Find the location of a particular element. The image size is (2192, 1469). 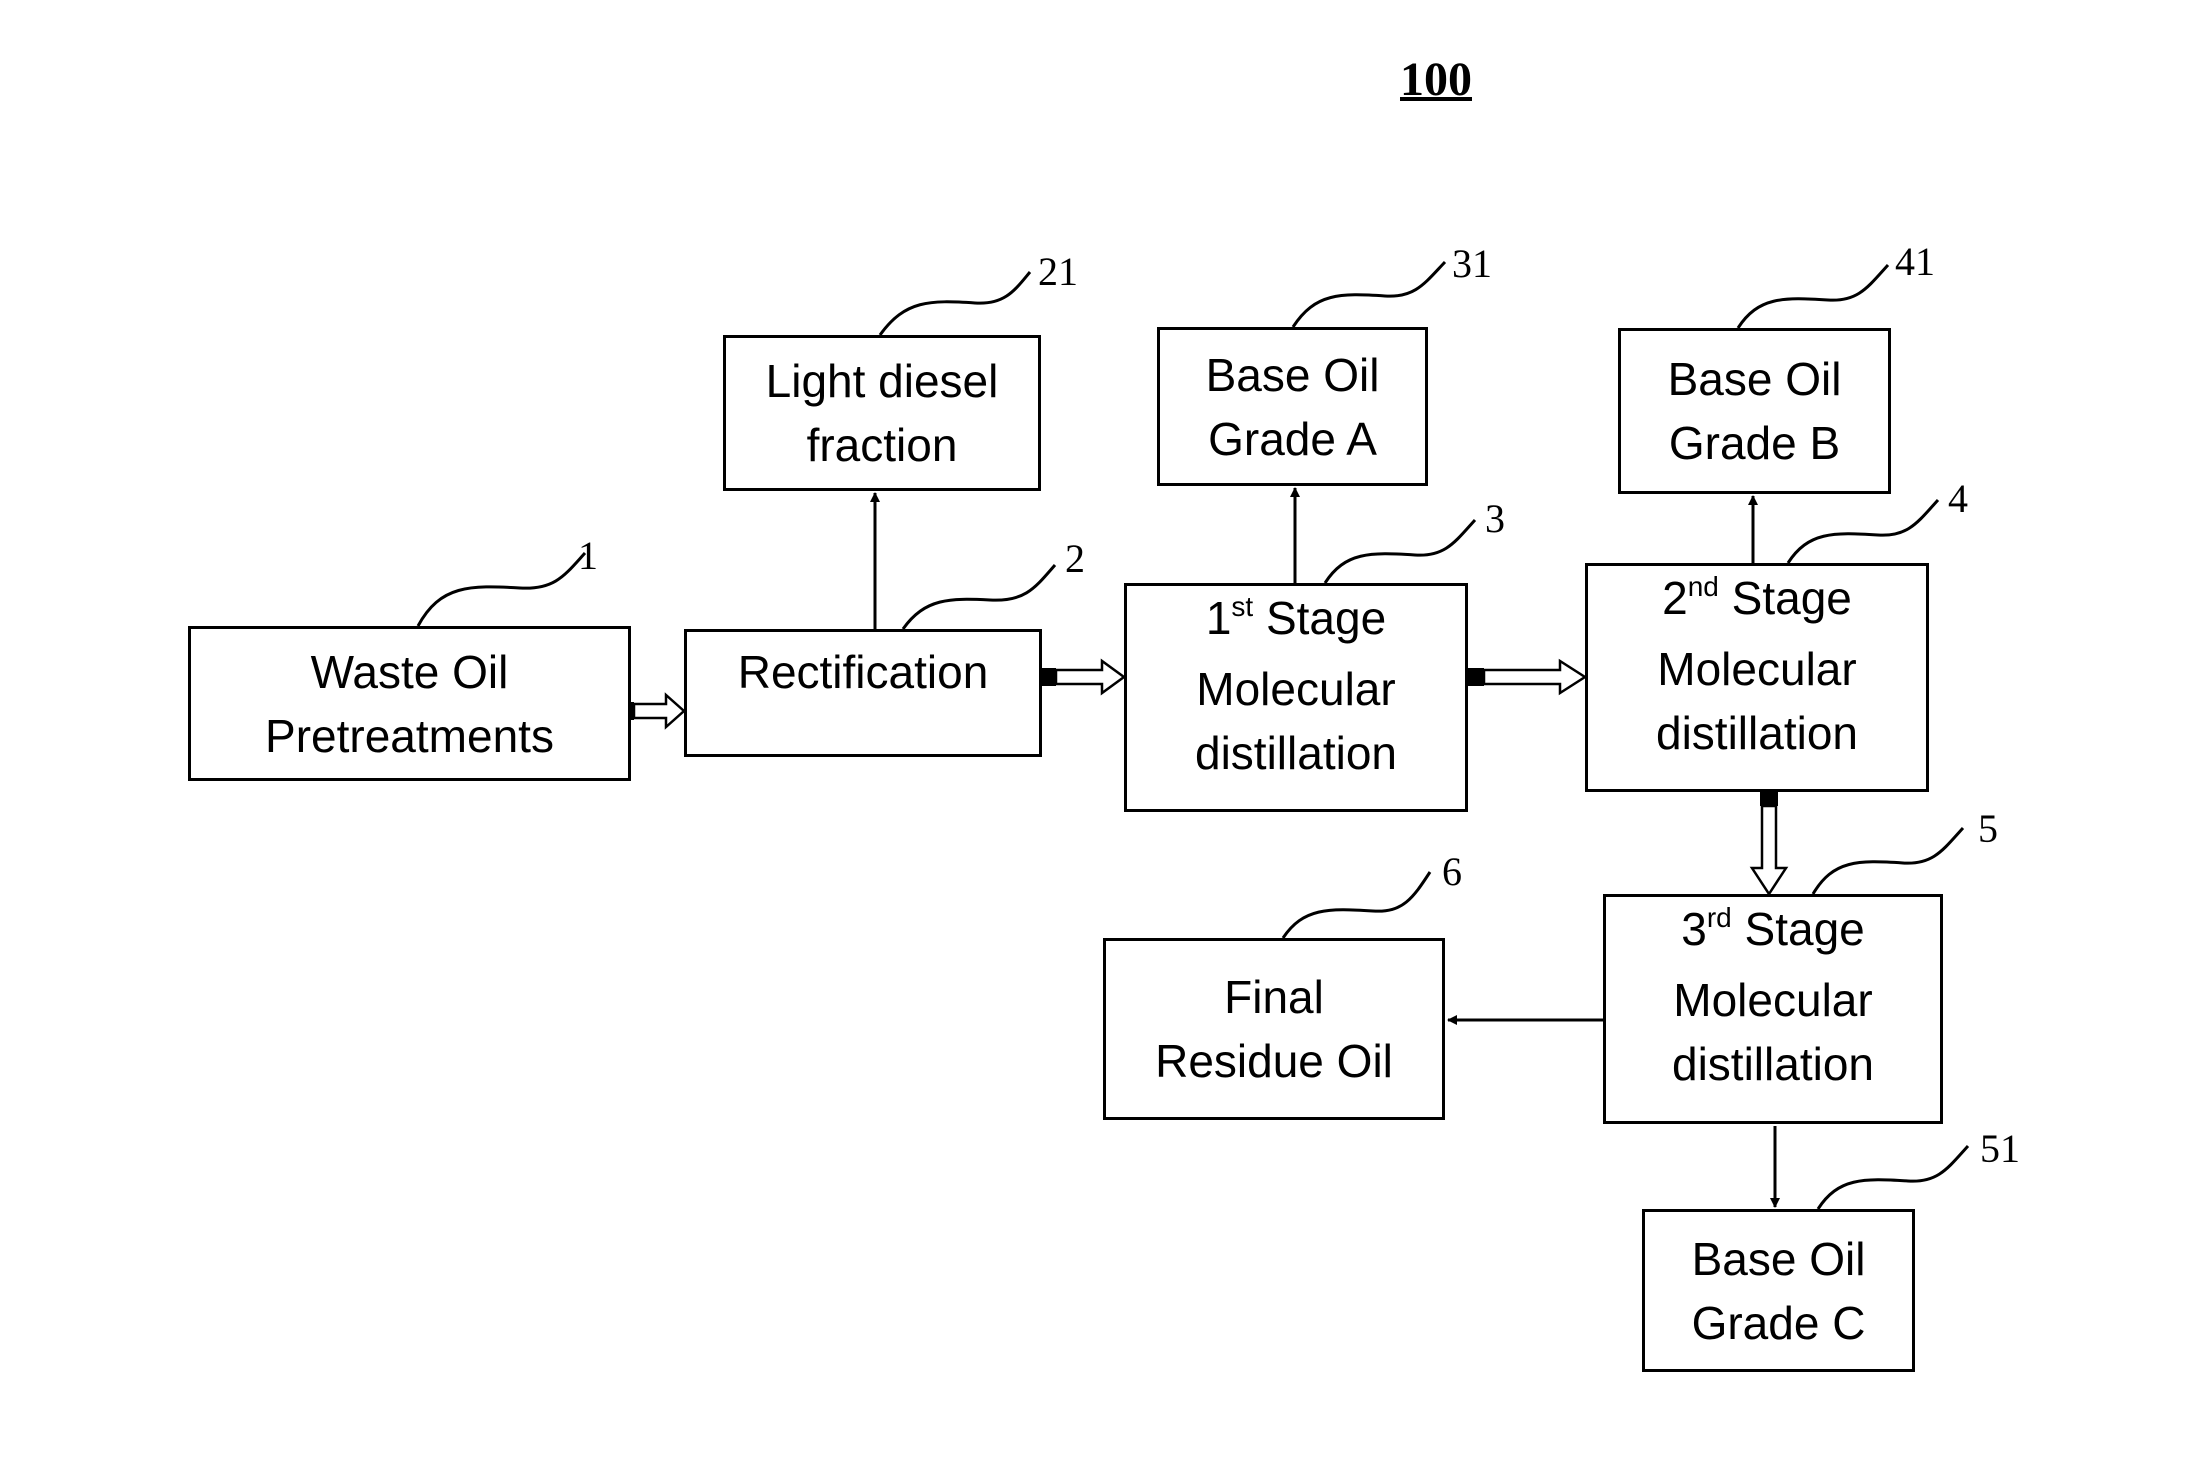

node-label: Grade A is located at coordinates (1292, 438).